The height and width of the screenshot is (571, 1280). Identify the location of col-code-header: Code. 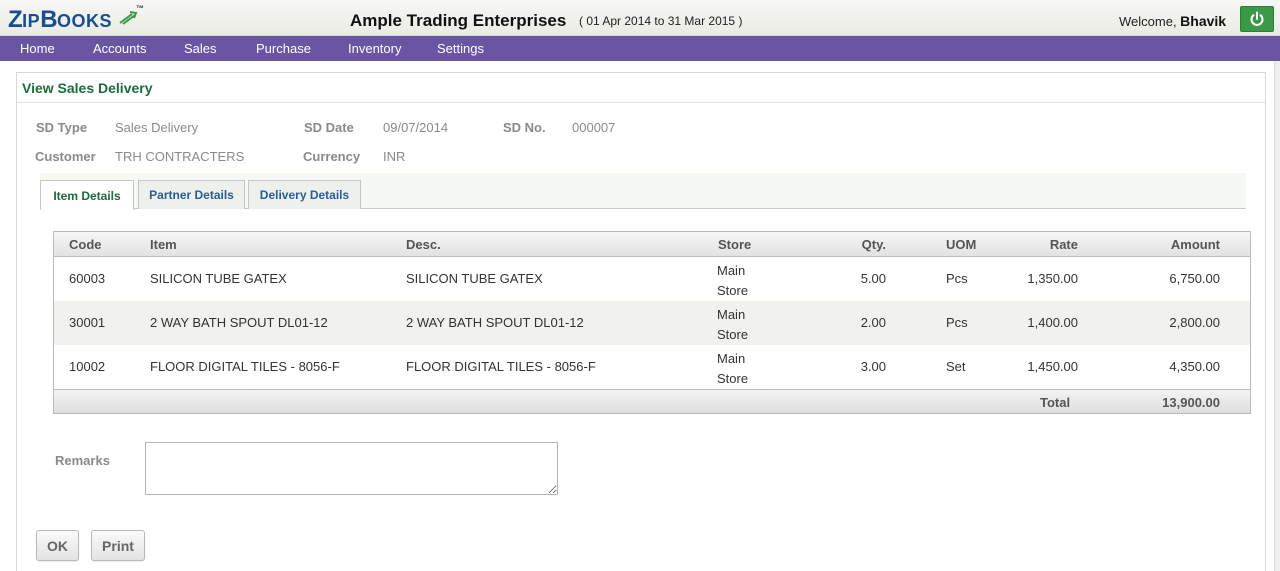
(85, 244).